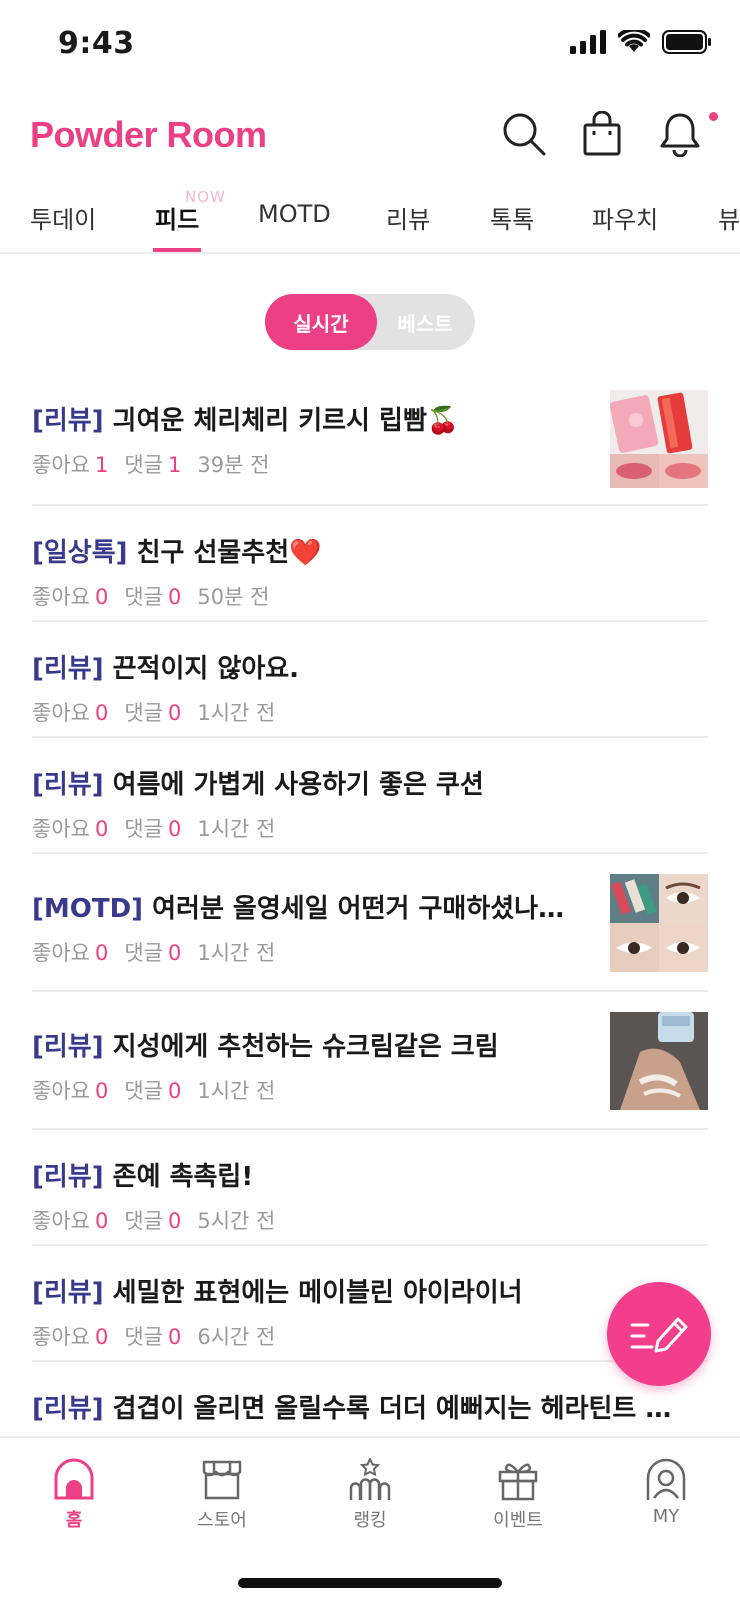 This screenshot has height=1602, width=740. I want to click on ranking-icon, so click(370, 1479).